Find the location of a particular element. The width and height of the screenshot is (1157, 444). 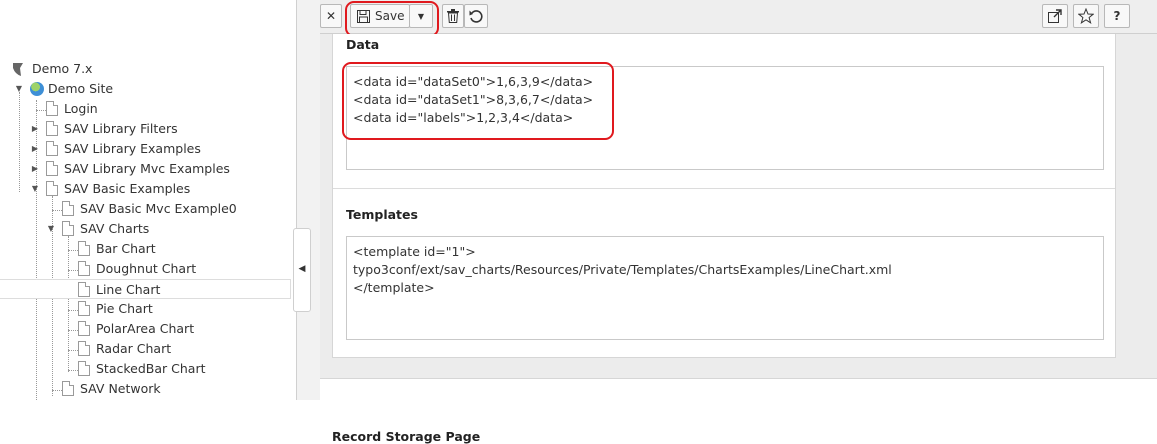

tree-item-sav-charts: ▼ SAV Charts is located at coordinates (168, 229).